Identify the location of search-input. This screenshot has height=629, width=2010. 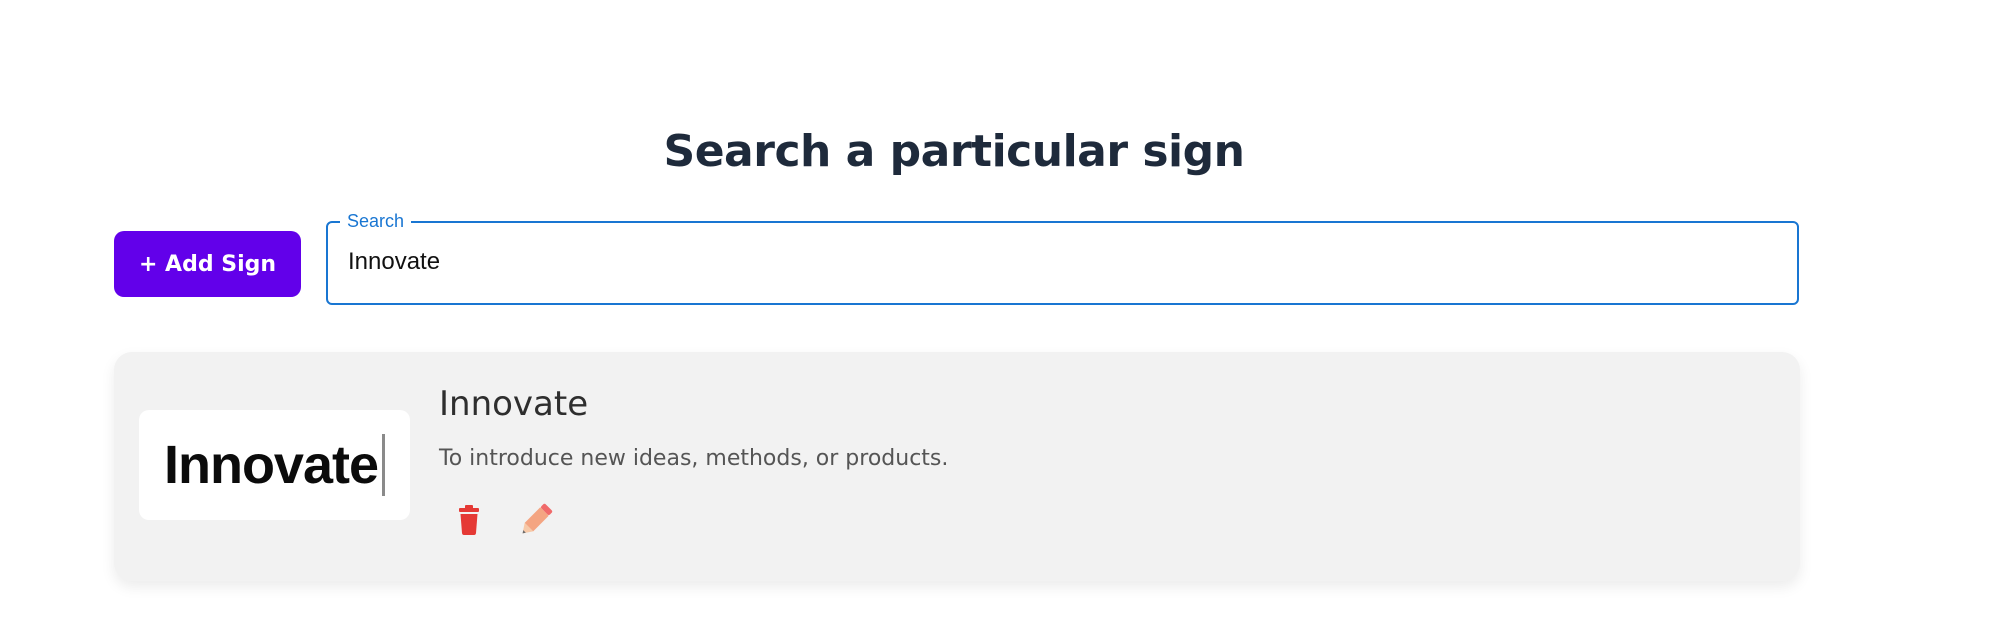
(1048, 262).